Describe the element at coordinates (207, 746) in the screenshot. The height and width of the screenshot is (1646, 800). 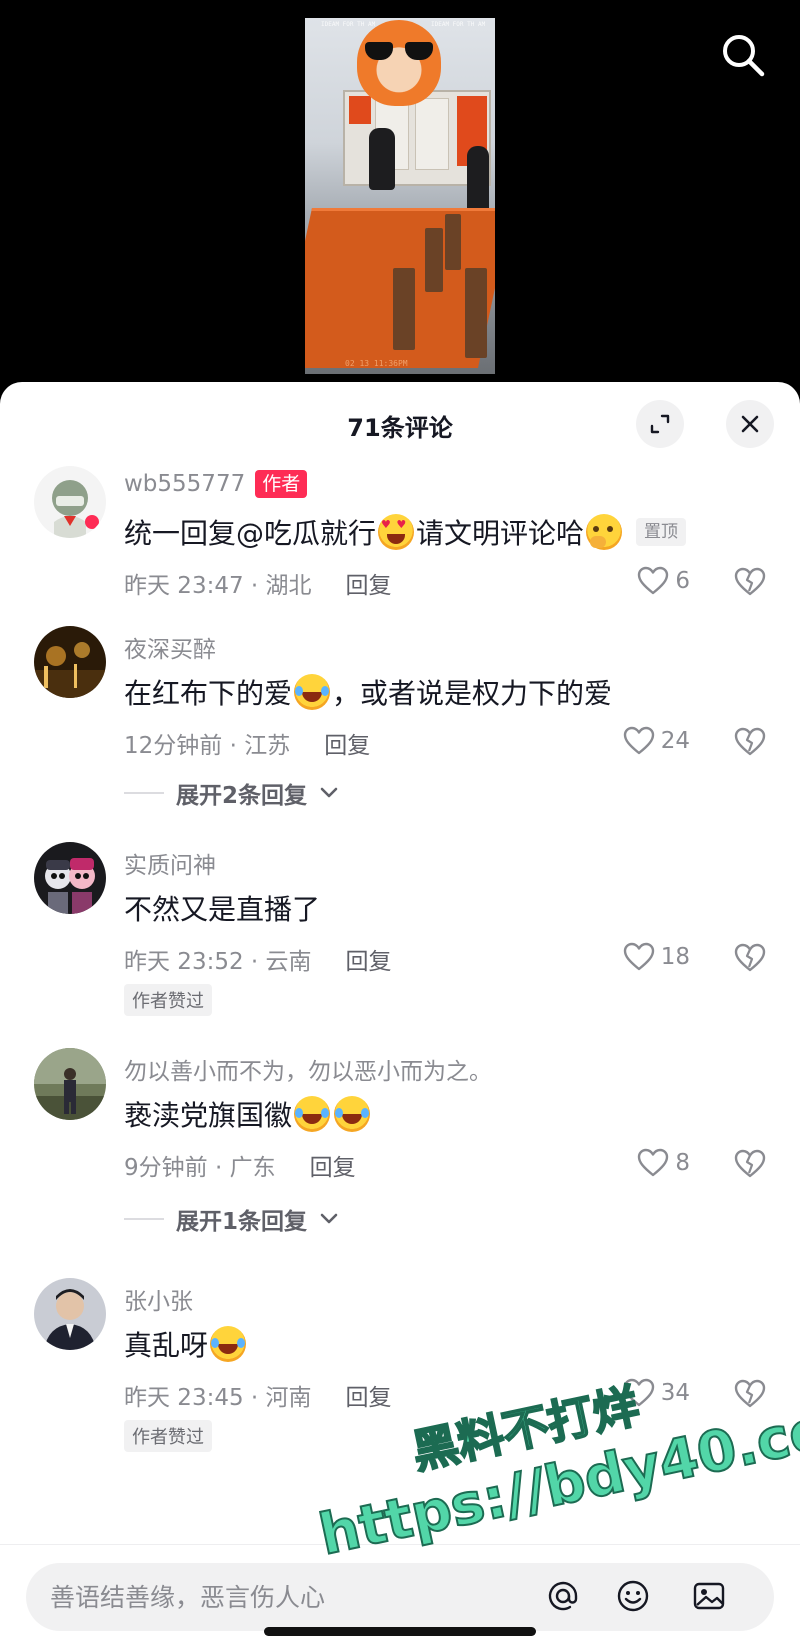
I see `comment-time-location: 12分钟前 · 江苏` at that location.